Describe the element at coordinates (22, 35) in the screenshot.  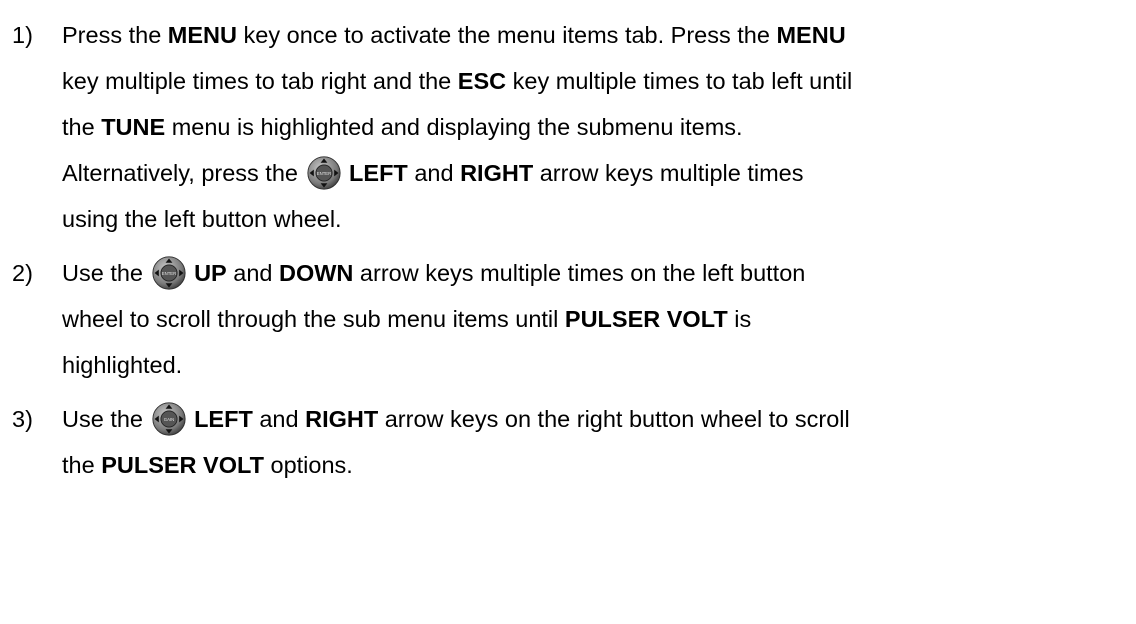
I see `step-number: 1)` at that location.